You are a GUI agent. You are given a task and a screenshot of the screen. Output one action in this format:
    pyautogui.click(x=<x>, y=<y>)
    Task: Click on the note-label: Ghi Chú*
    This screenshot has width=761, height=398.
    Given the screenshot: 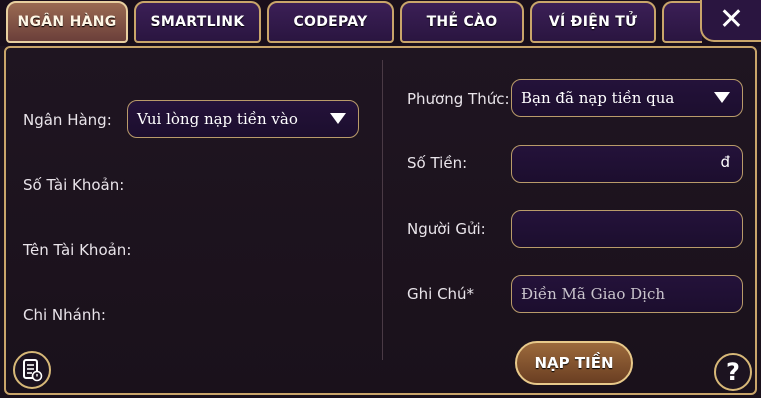 What is the action you would take?
    pyautogui.click(x=441, y=294)
    